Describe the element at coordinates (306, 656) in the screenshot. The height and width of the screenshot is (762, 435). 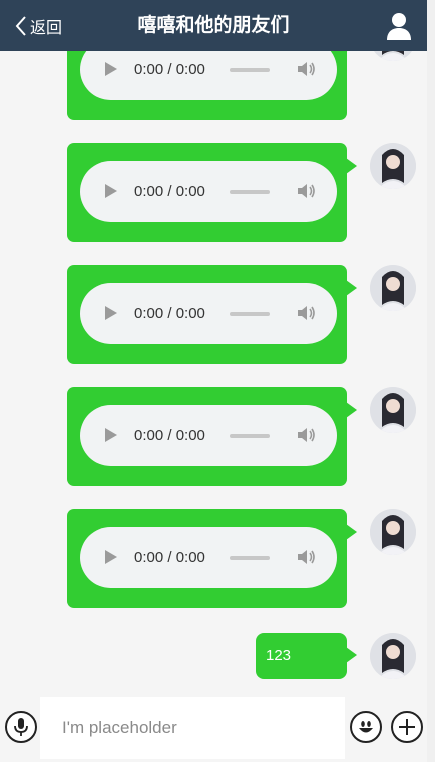
I see `message-bubble: 123` at that location.